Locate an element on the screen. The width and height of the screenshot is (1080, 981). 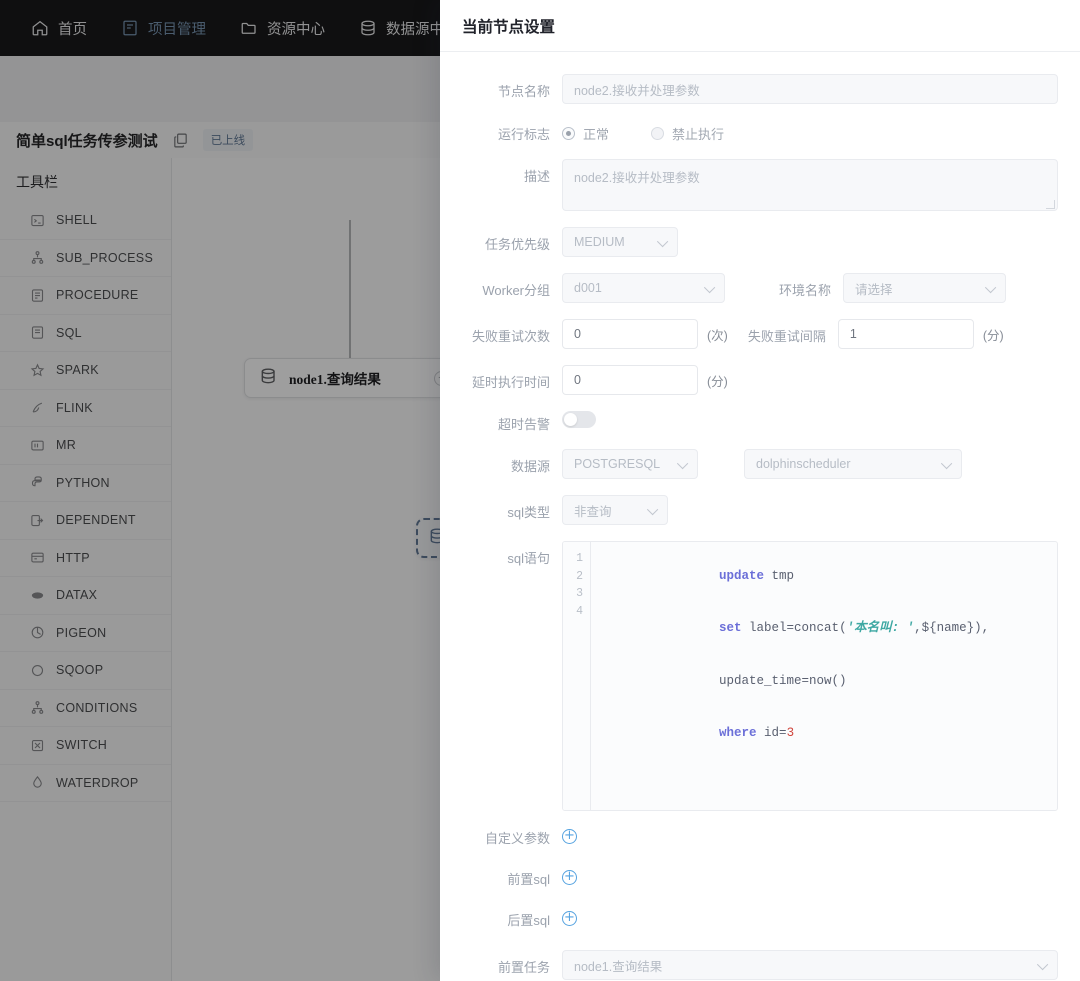
delay-time-label: 延时执行时间 is located at coordinates (510, 382).